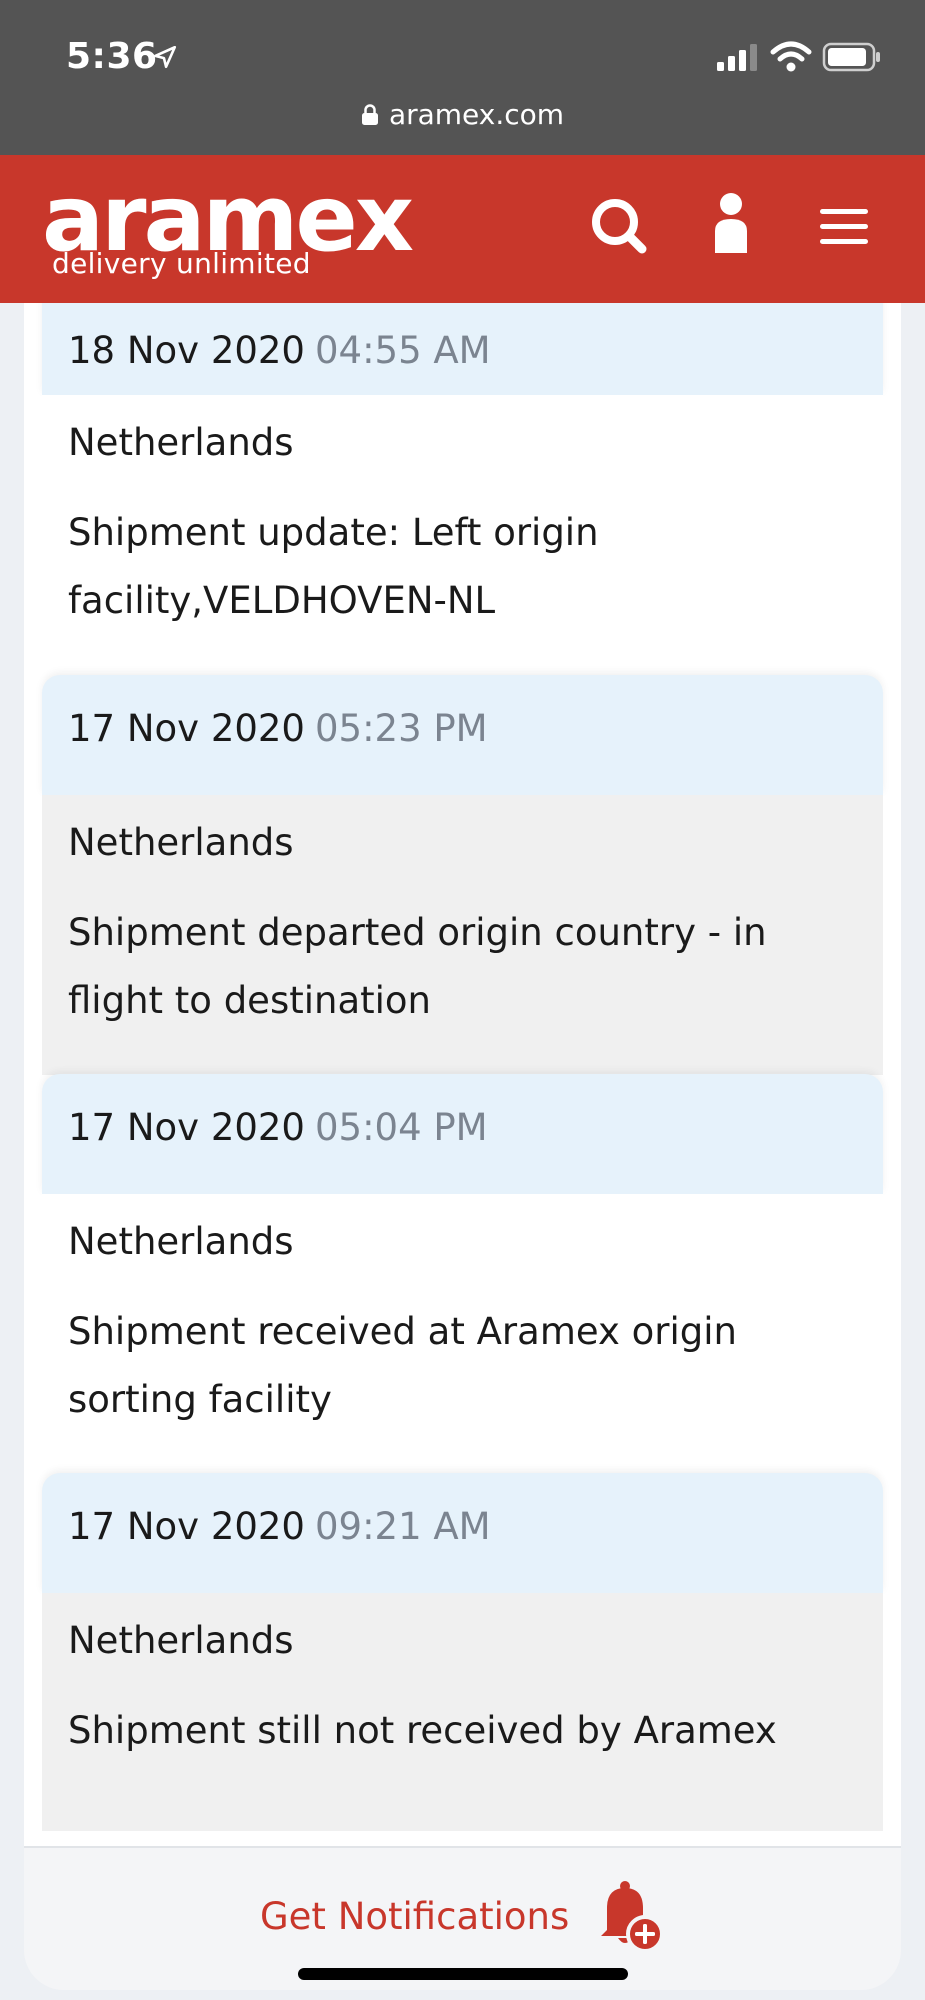 The width and height of the screenshot is (925, 2000). What do you see at coordinates (402, 350) in the screenshot?
I see `entry-time: 04:55 AM` at bounding box center [402, 350].